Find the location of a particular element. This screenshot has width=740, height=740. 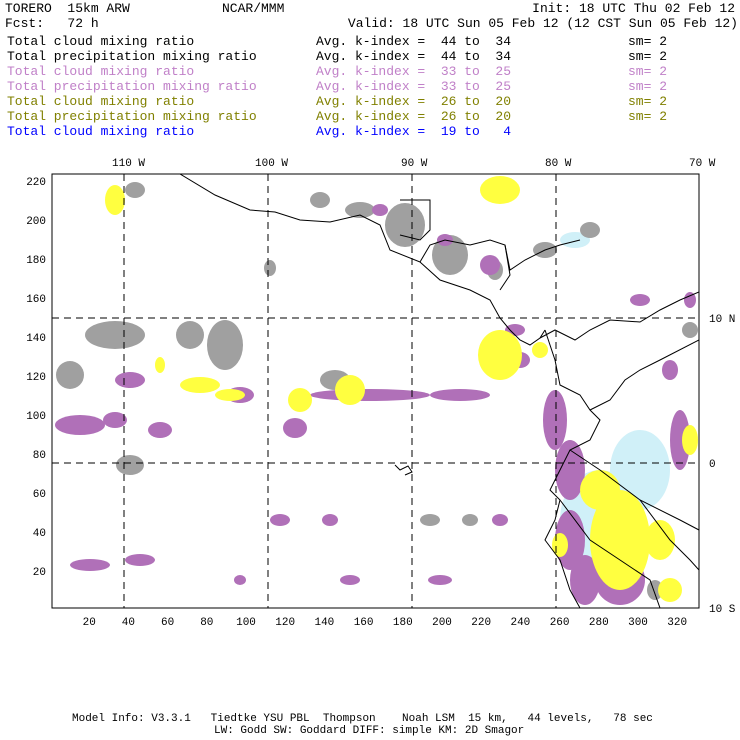

lon-label: 90 W is located at coordinates (414, 164).